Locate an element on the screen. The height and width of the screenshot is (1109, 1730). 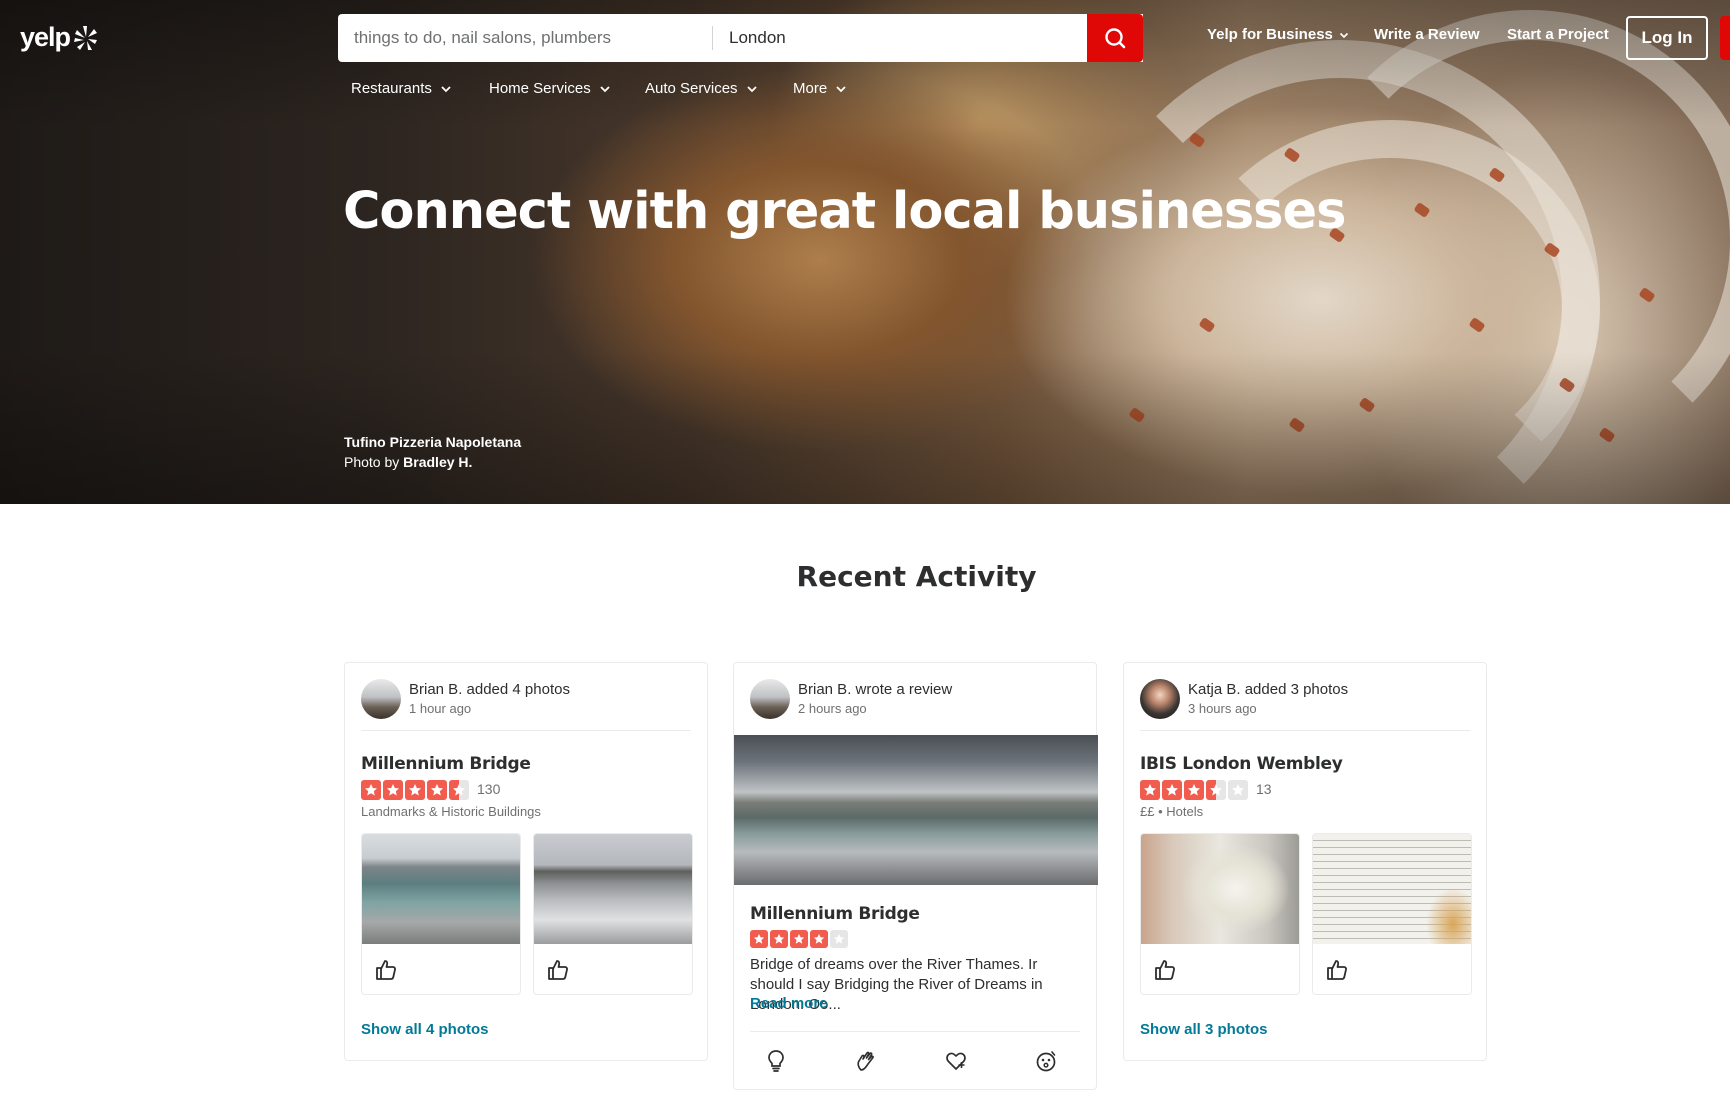
review-count: 13 is located at coordinates (1264, 789).